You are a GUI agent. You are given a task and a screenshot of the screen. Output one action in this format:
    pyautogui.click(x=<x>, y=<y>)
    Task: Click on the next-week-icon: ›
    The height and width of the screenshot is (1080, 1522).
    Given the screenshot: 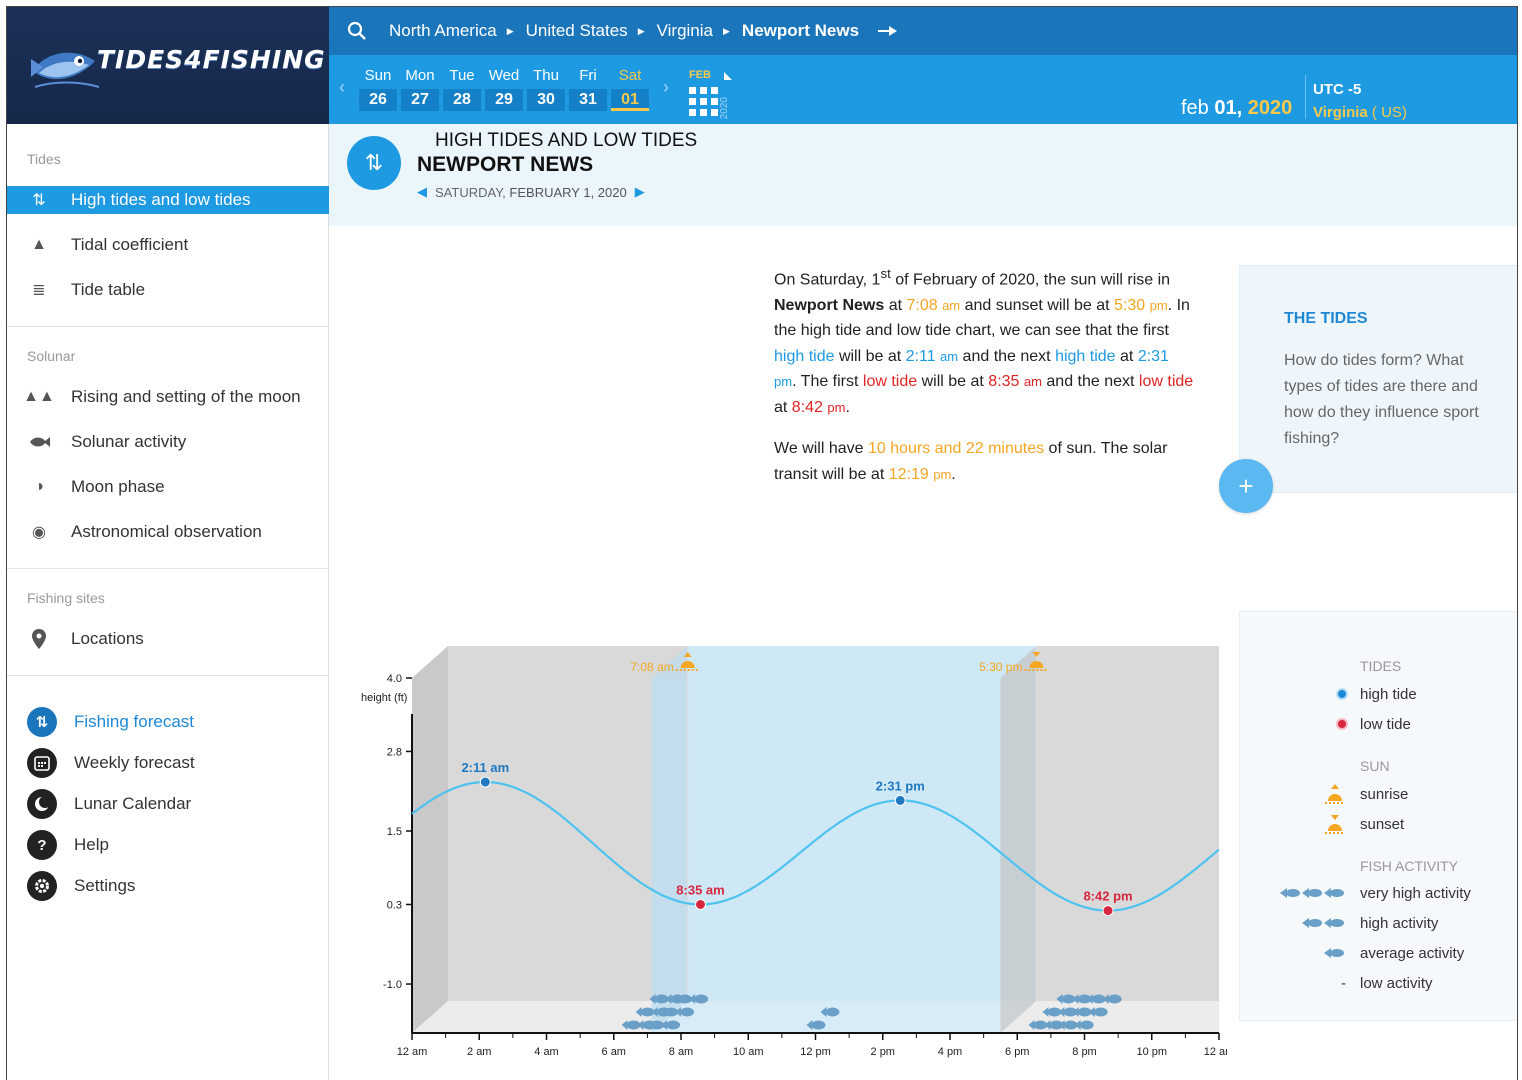 What is the action you would take?
    pyautogui.click(x=666, y=87)
    